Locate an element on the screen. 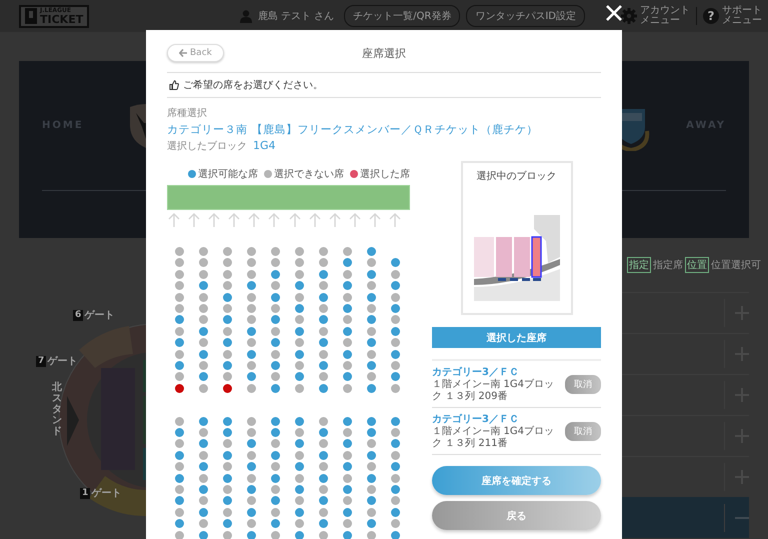 The width and height of the screenshot is (768, 539). confirm-button: 座席を確定する is located at coordinates (516, 480).